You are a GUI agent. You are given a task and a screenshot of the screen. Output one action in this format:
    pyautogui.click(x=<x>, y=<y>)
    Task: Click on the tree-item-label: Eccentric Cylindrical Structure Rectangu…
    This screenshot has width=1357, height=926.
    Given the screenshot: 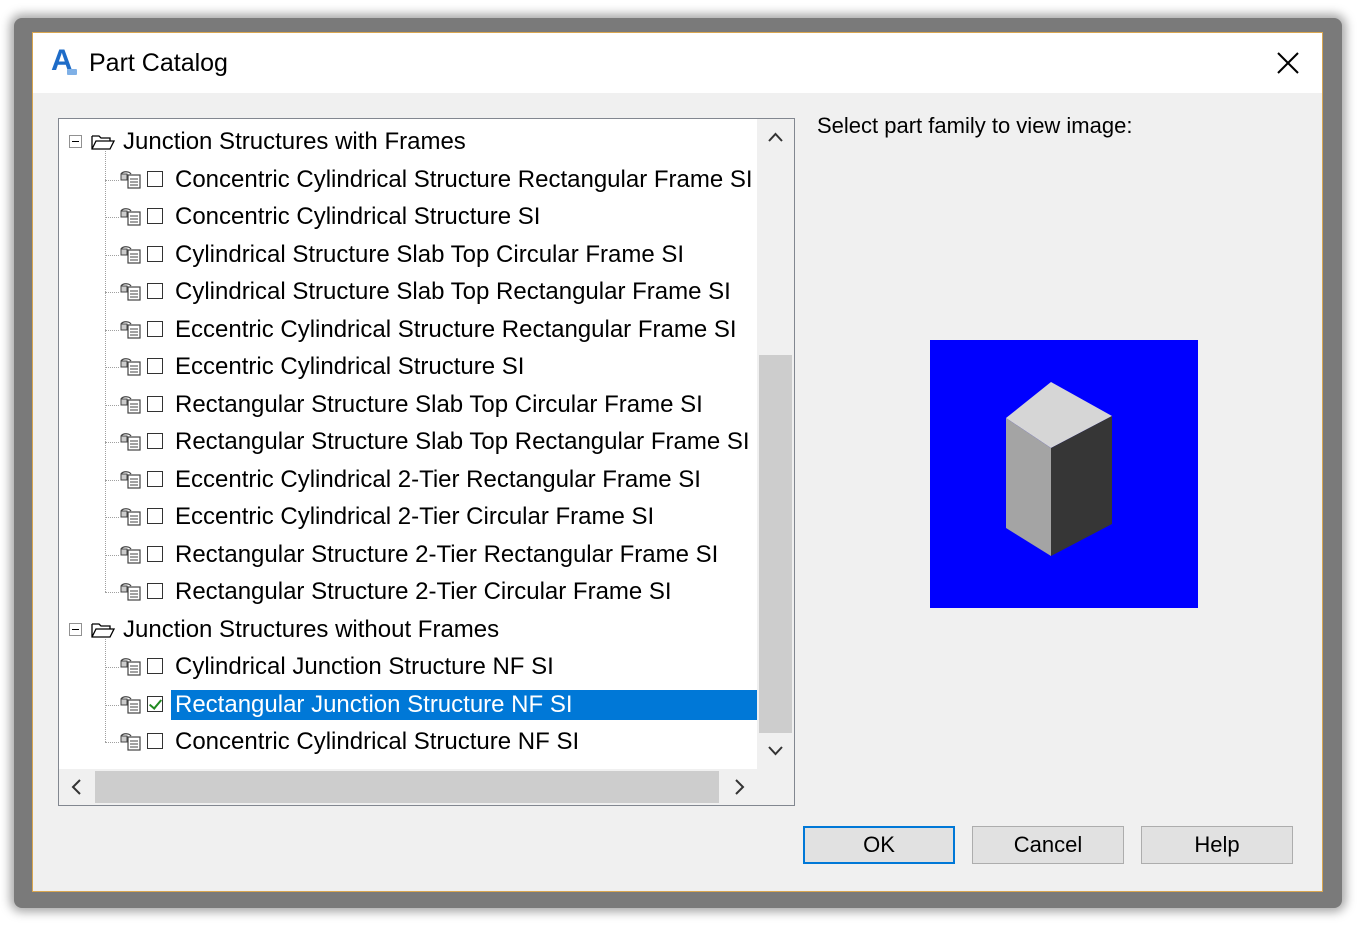 What is the action you would take?
    pyautogui.click(x=456, y=329)
    